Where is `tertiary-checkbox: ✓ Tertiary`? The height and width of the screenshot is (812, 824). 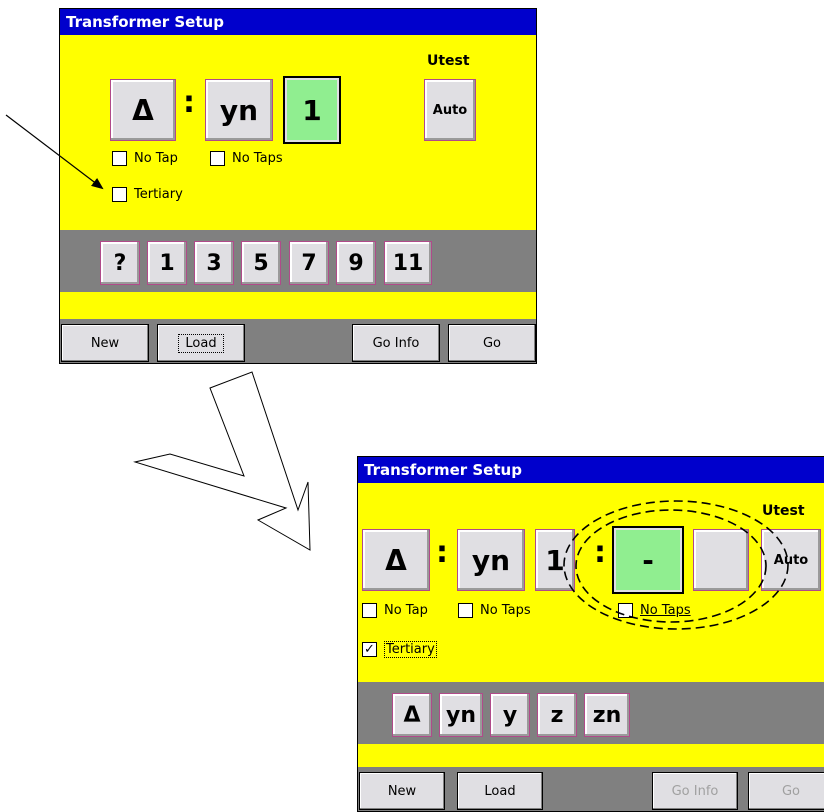
tertiary-checkbox: ✓ Tertiary is located at coordinates (399, 649).